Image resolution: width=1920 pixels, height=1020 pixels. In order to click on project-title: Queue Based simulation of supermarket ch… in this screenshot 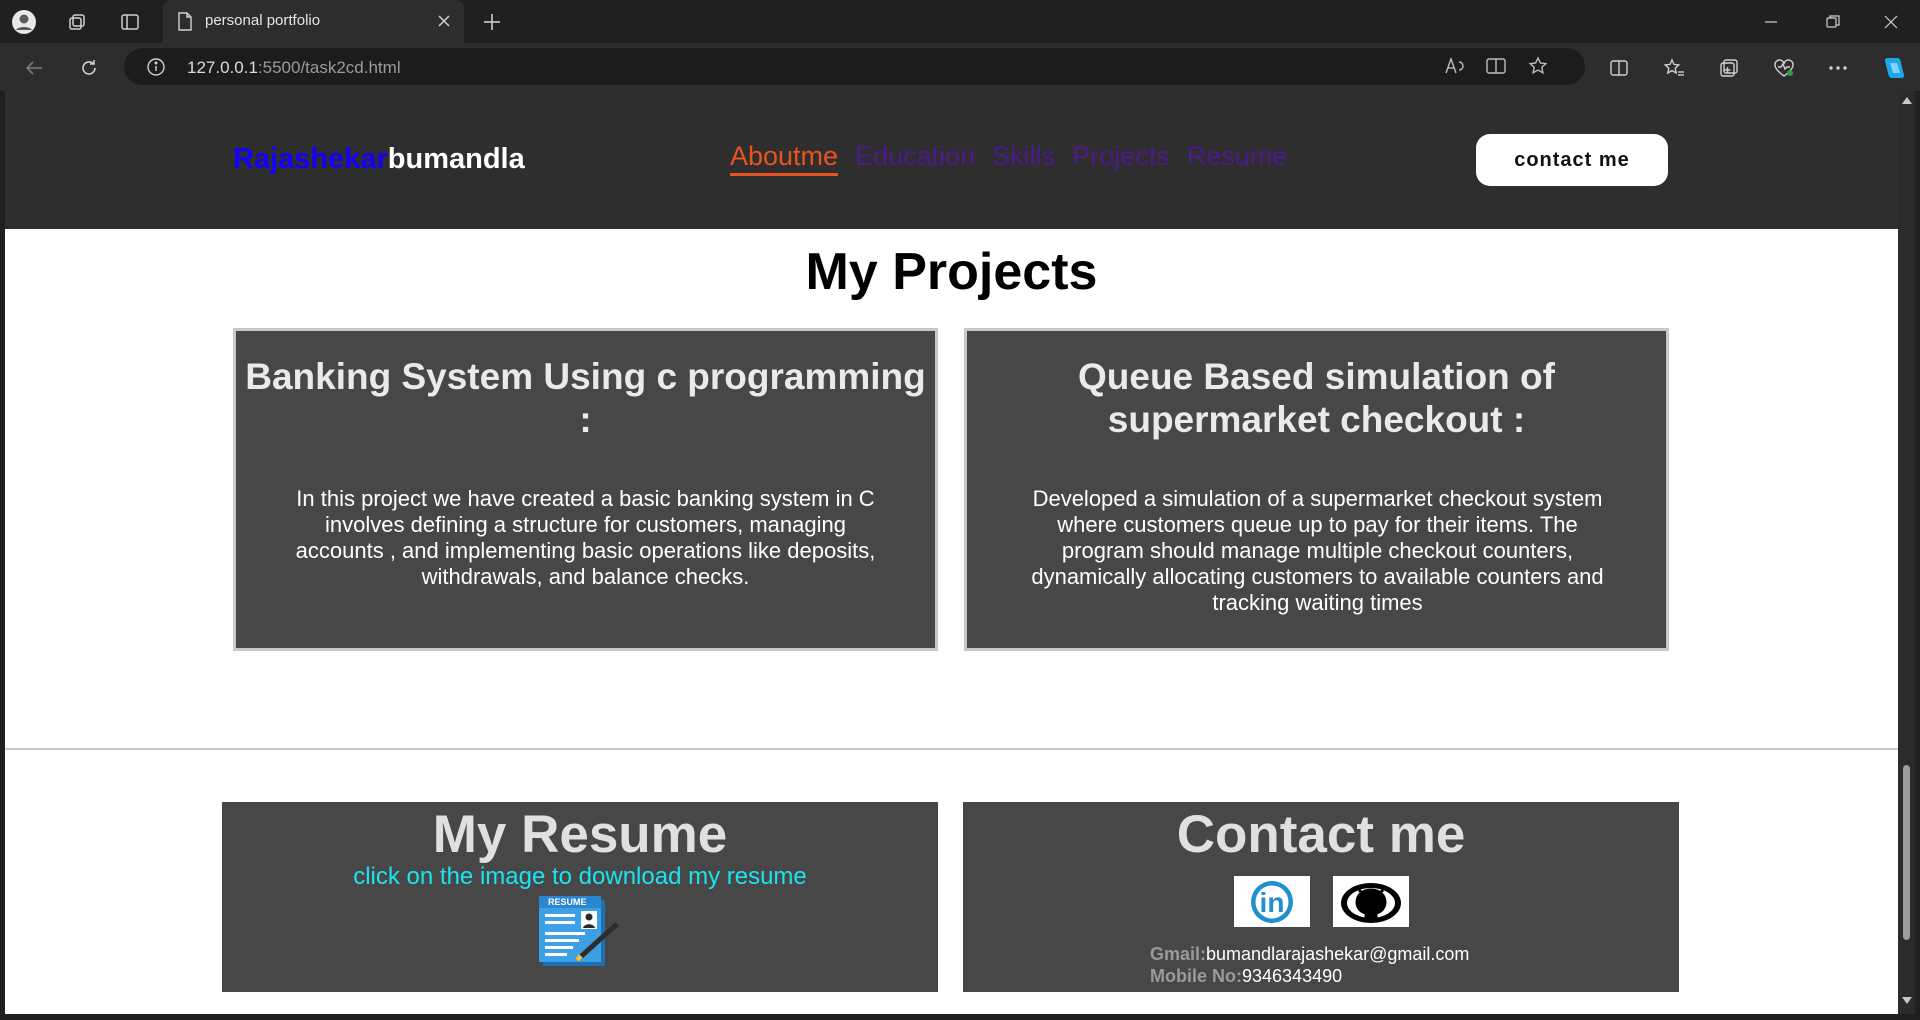, I will do `click(1316, 398)`.